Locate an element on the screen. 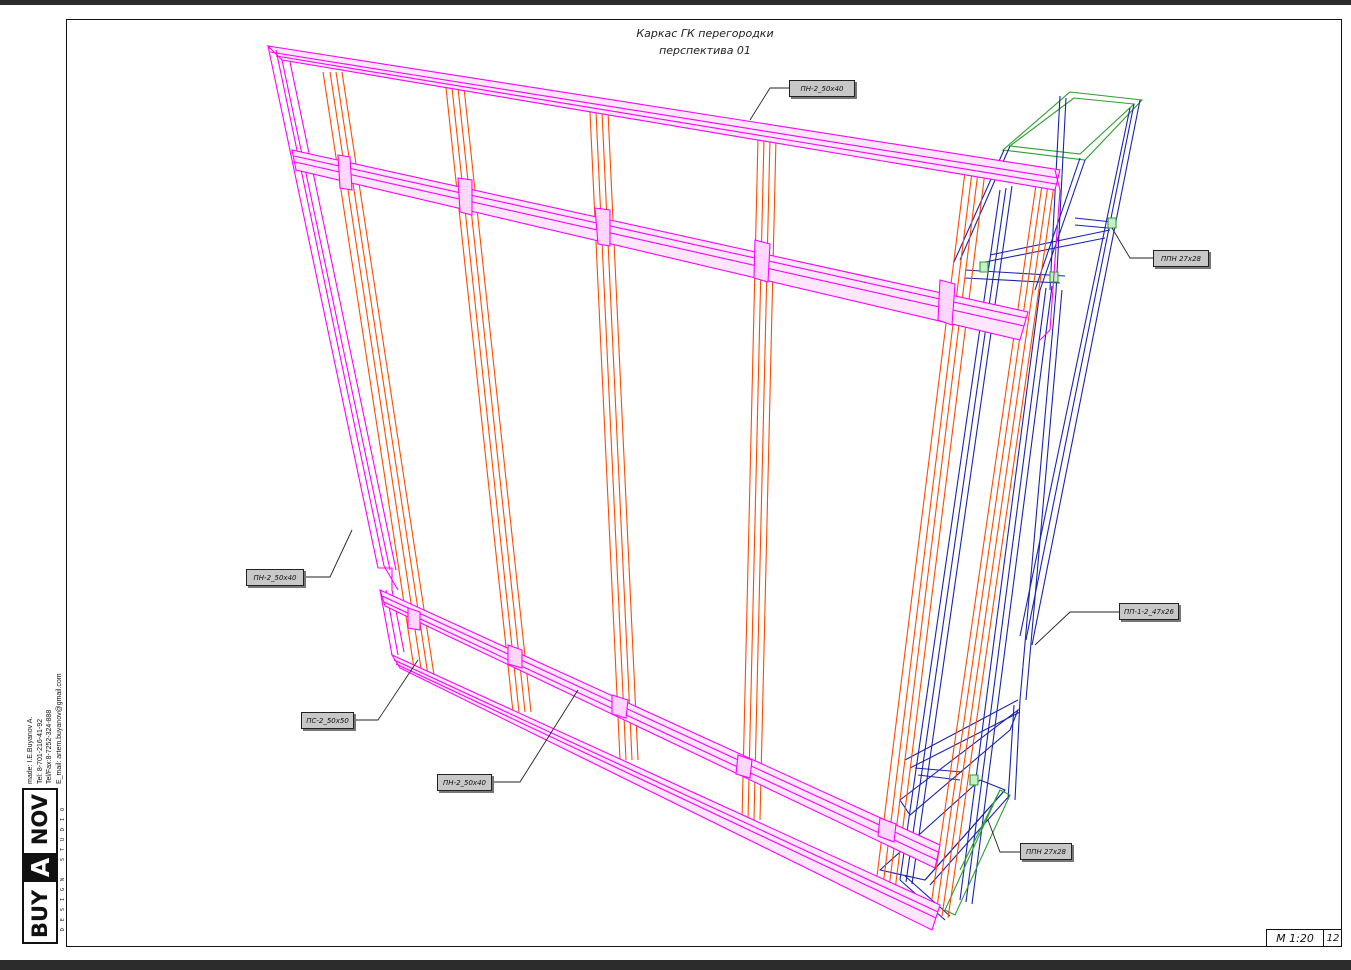 This screenshot has height=970, width=1351. author-tel: Tel: 8-701-216-41-92 is located at coordinates (40, 751).